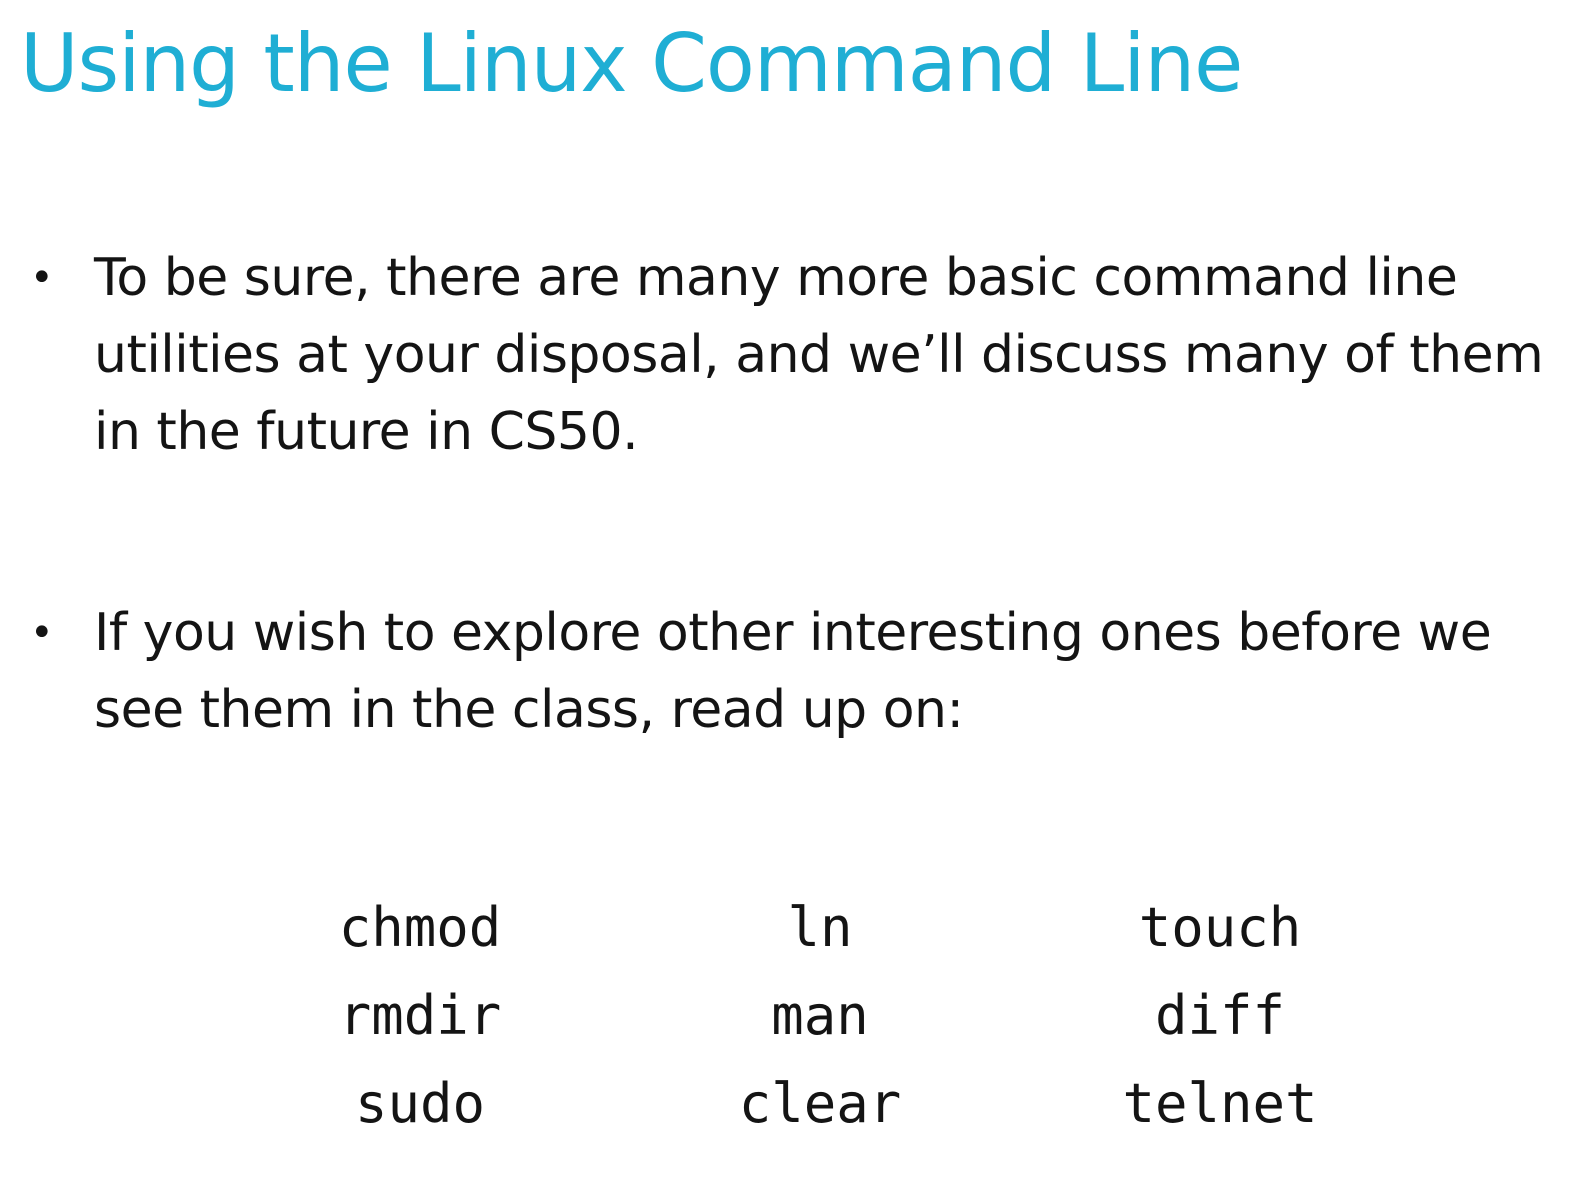 The height and width of the screenshot is (1193, 1588). I want to click on command-ln: ln, so click(820, 927).